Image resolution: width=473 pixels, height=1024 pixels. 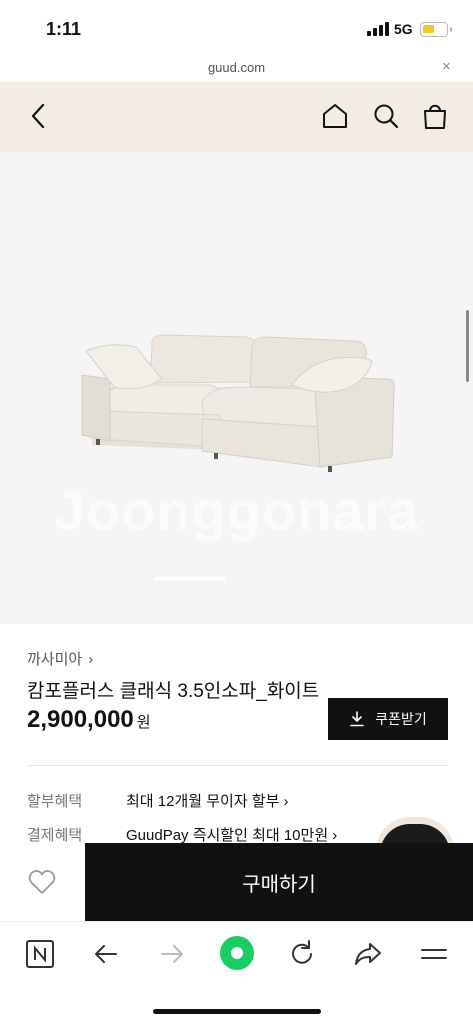 What do you see at coordinates (42, 882) in the screenshot?
I see `heart-icon` at bounding box center [42, 882].